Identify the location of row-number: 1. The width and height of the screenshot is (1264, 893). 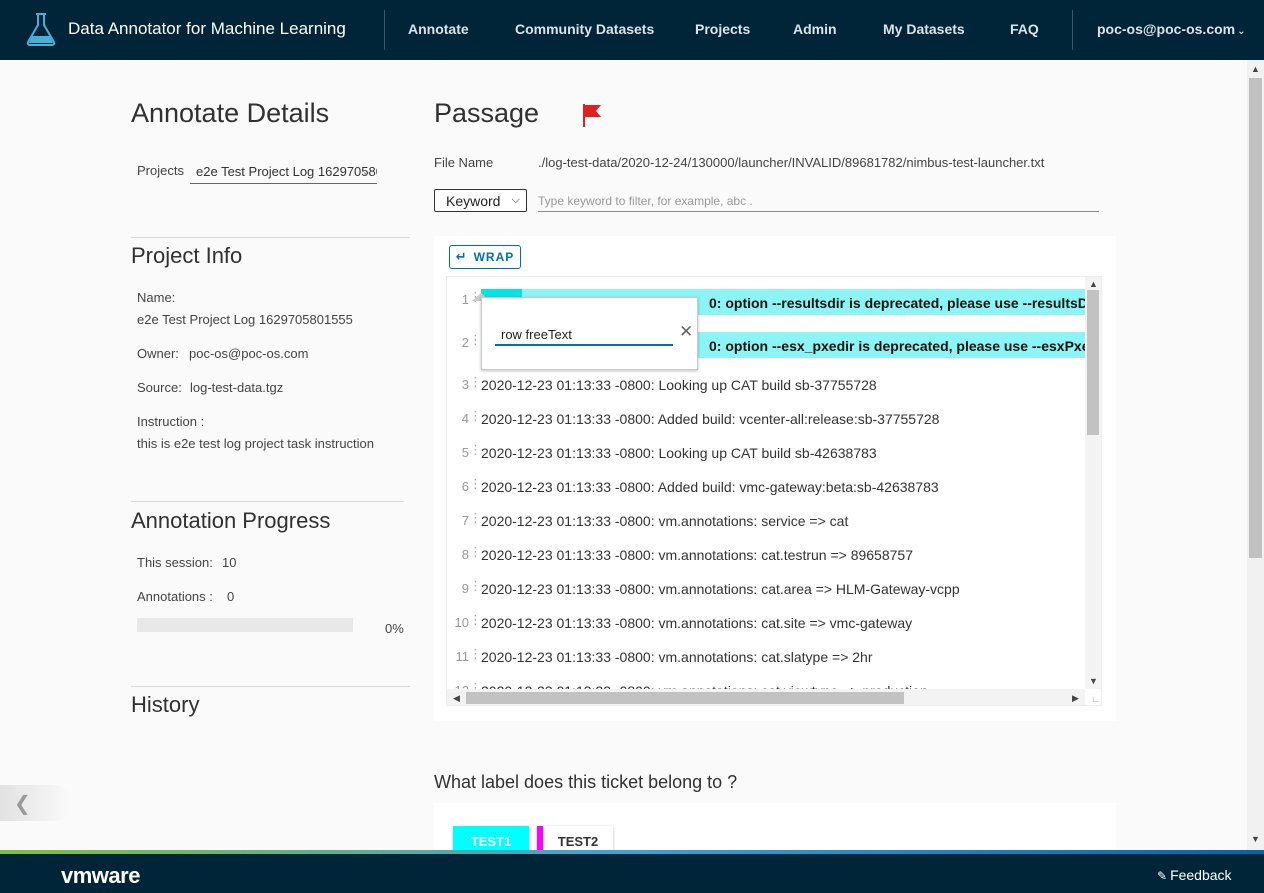
(465, 299).